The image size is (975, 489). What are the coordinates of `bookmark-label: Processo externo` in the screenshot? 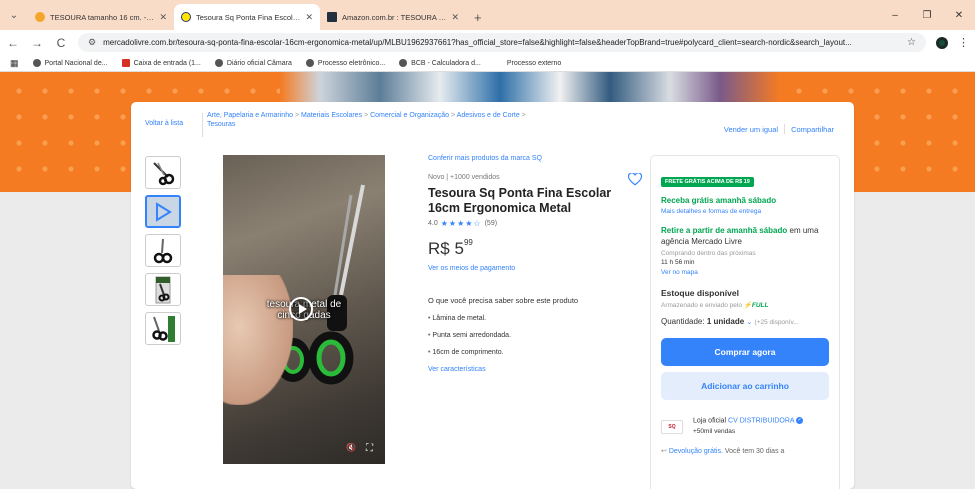 It's located at (534, 63).